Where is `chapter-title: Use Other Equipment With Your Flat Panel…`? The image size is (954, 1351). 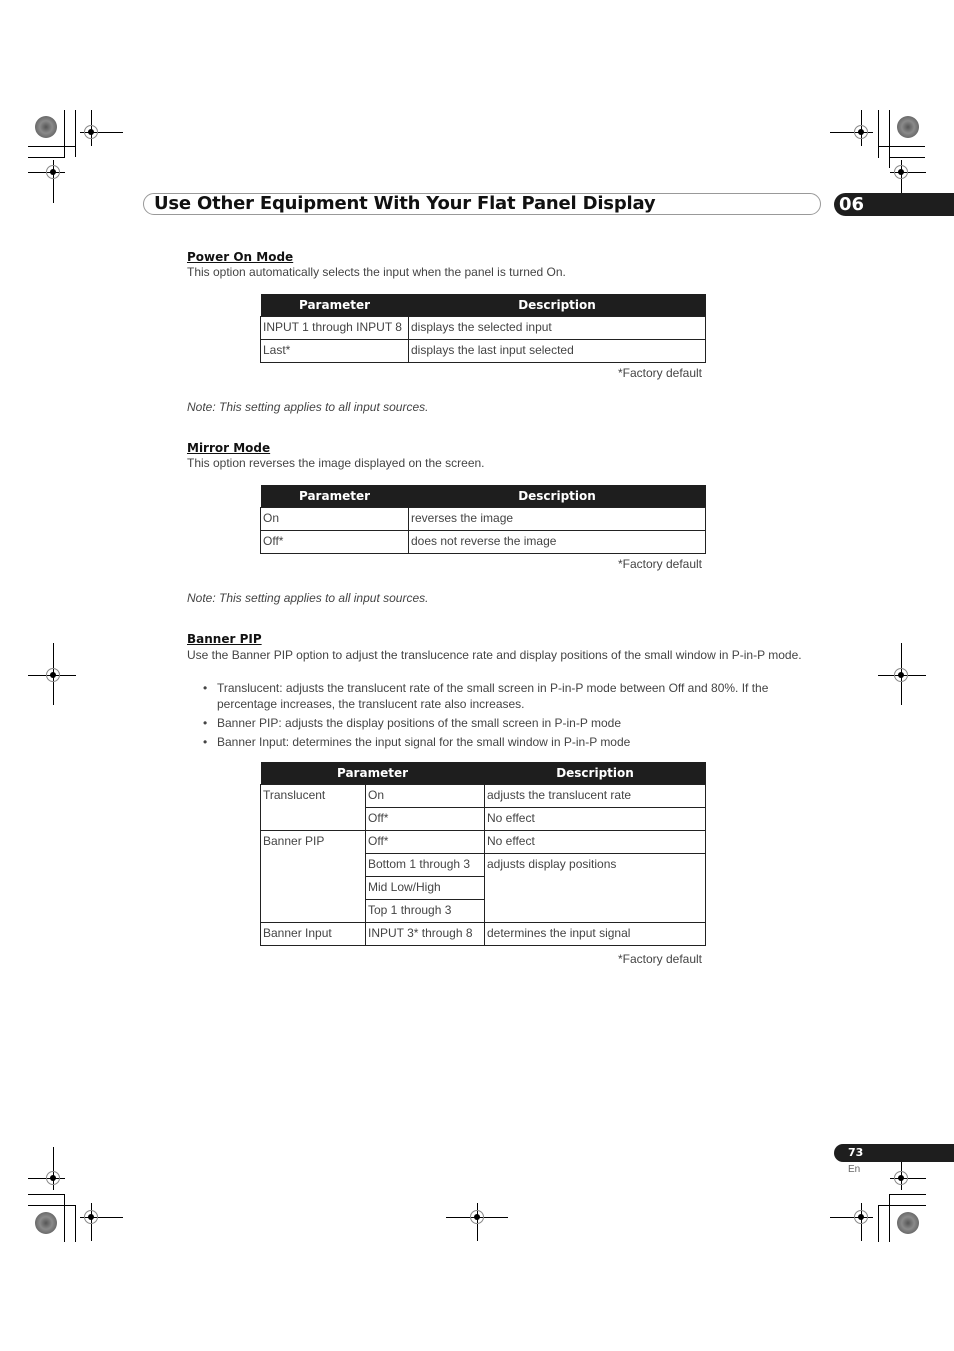
chapter-title: Use Other Equipment With Your Flat Panel… is located at coordinates (405, 203).